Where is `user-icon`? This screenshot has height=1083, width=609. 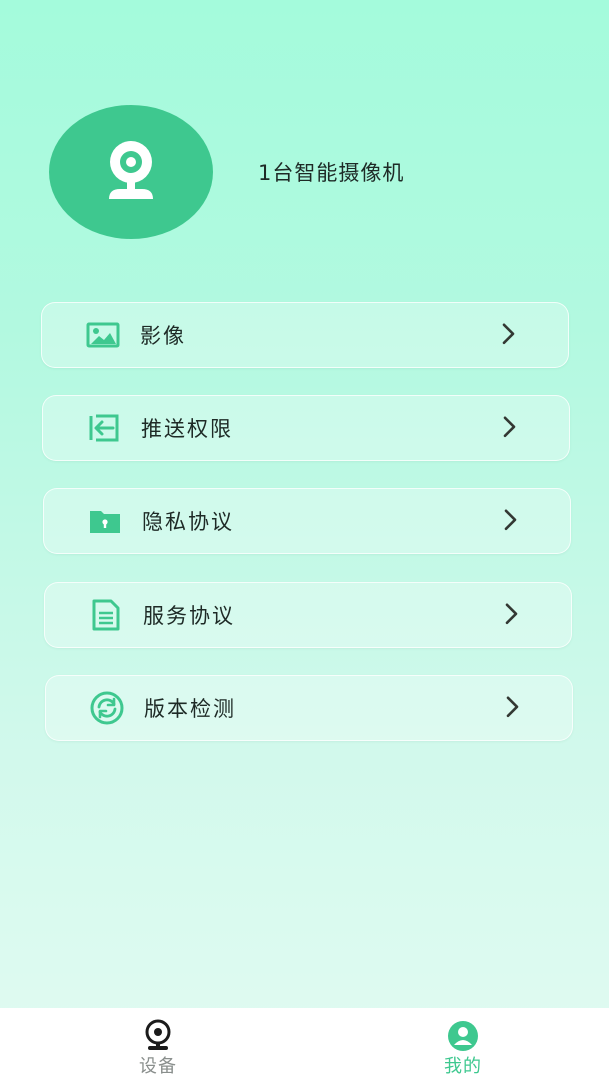 user-icon is located at coordinates (463, 1036).